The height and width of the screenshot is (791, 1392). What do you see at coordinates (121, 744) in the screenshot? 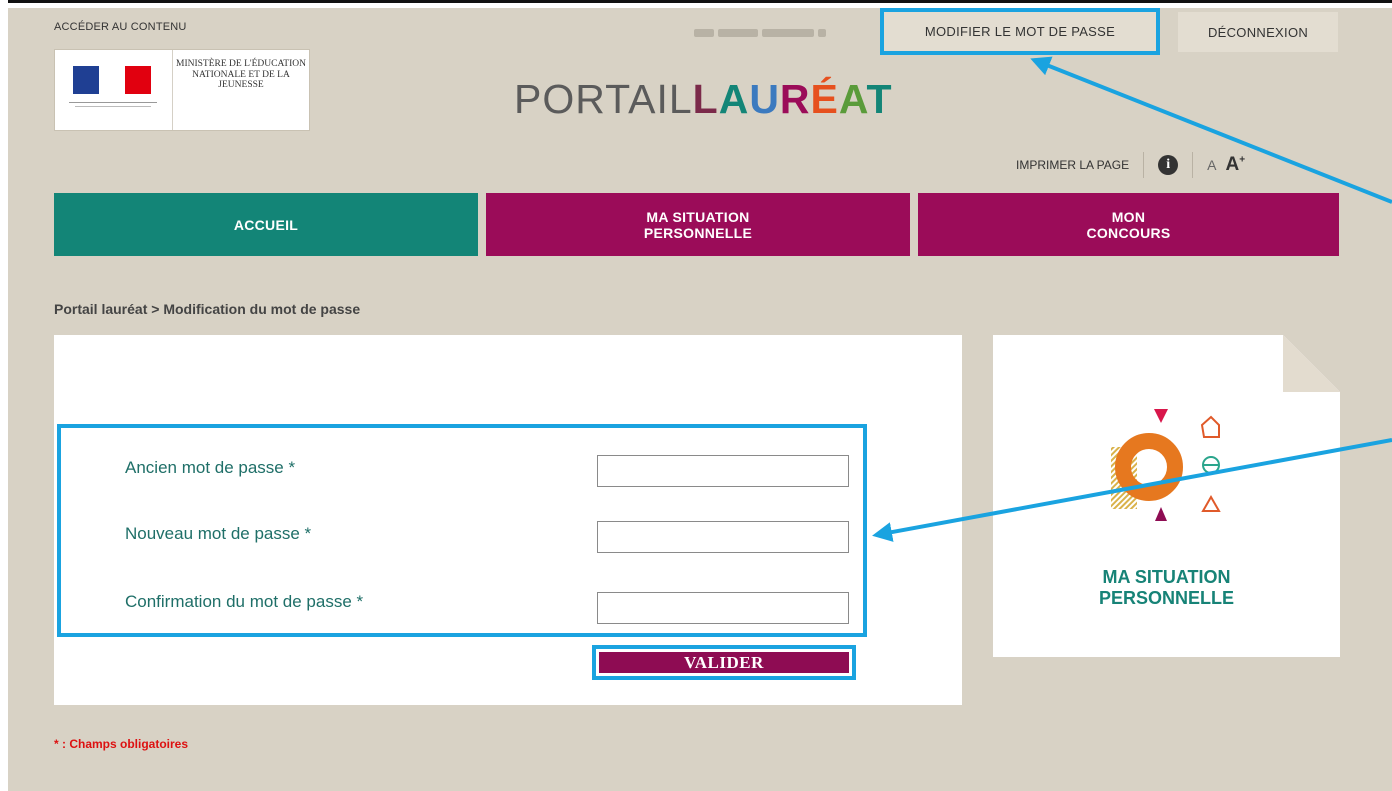
I see `required-fields-note: * : Champs obligatoires` at bounding box center [121, 744].